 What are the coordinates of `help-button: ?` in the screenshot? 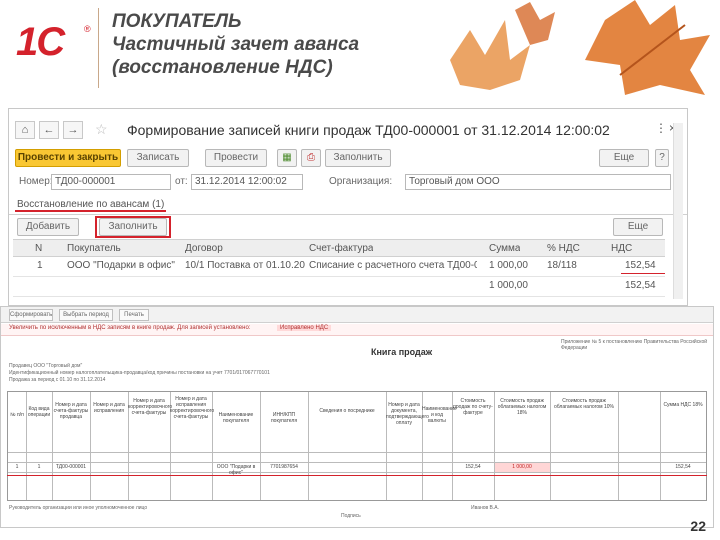 It's located at (662, 158).